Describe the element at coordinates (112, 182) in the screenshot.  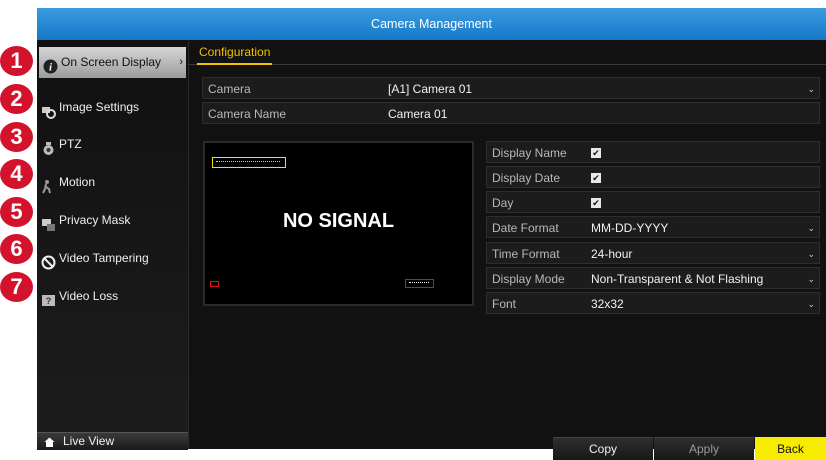
I see `sidebar-item-motion: Motion` at that location.